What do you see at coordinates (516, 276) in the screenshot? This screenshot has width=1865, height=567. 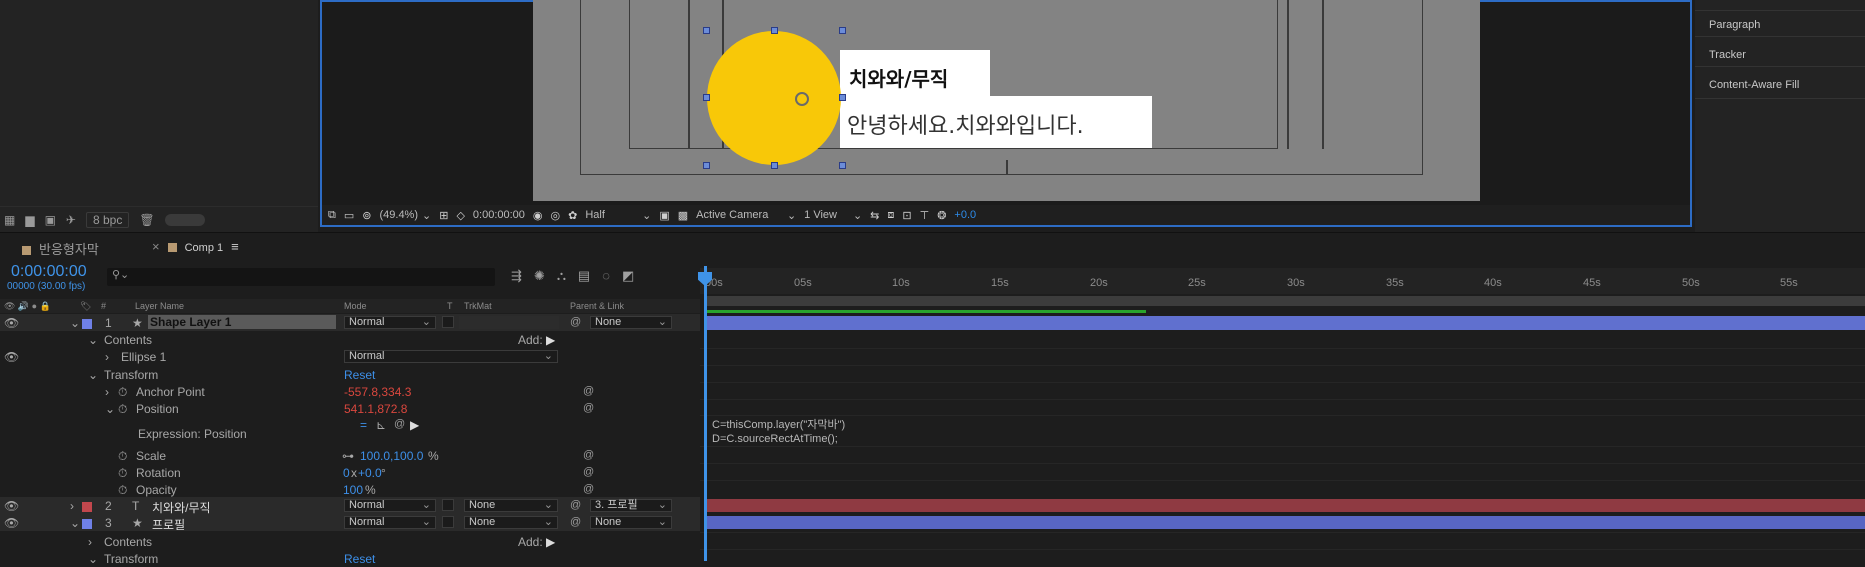 I see `composition-mini-flowchart-icon: ⇶` at bounding box center [516, 276].